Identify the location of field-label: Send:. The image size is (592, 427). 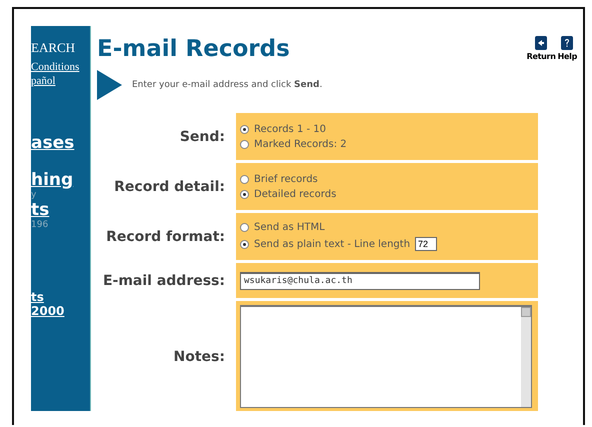
(202, 137).